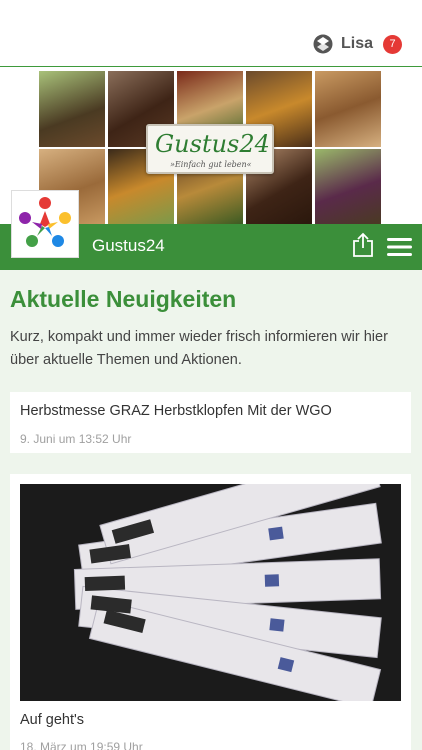  Describe the element at coordinates (363, 245) in the screenshot. I see `share-icon` at that location.